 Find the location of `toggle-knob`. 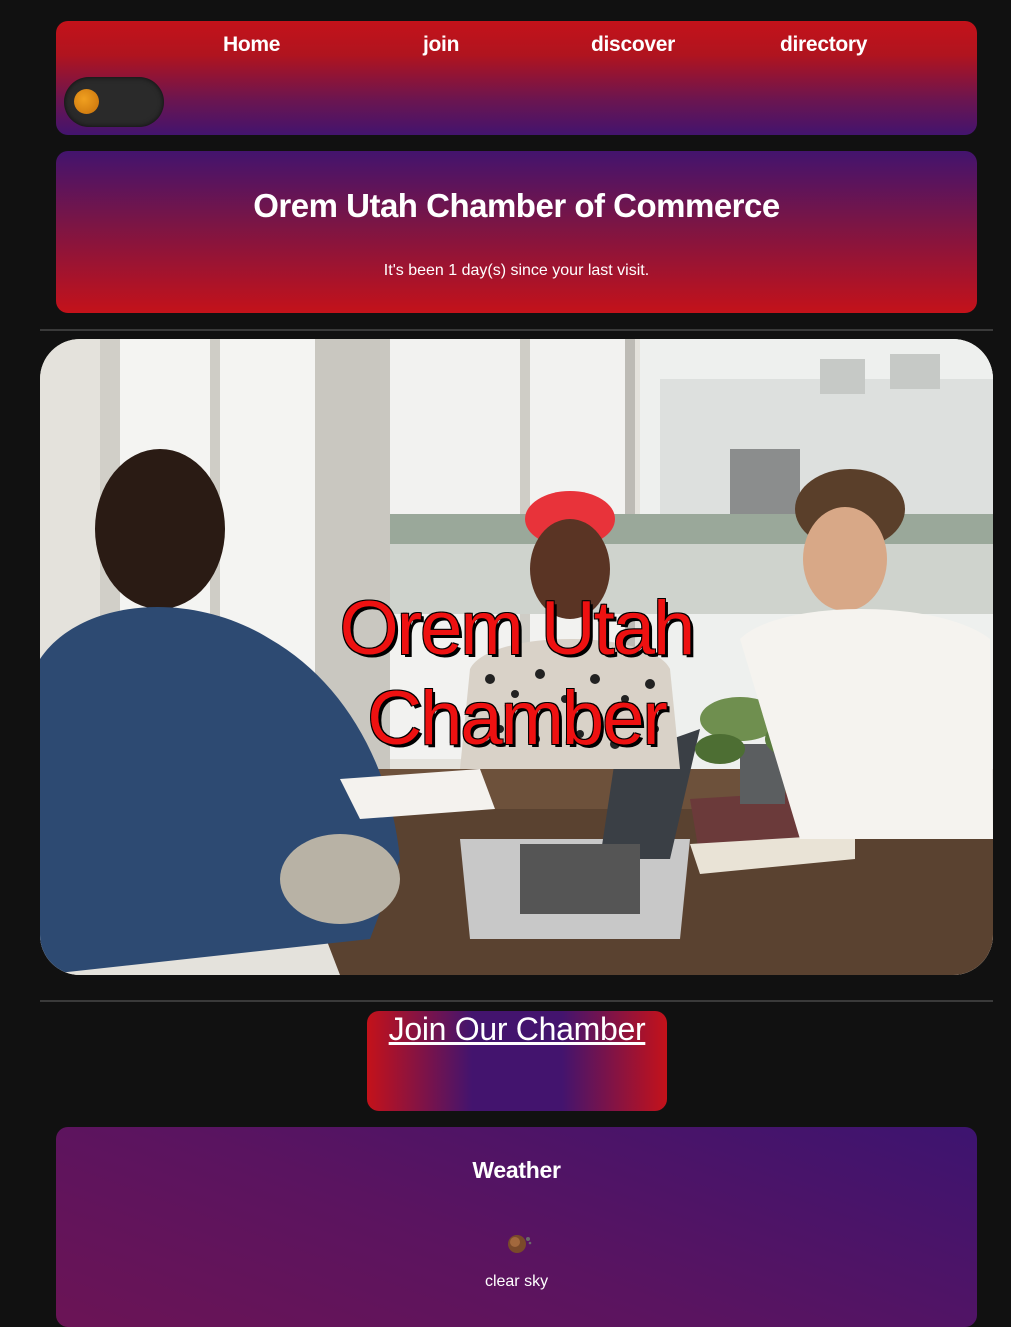

toggle-knob is located at coordinates (86, 101).